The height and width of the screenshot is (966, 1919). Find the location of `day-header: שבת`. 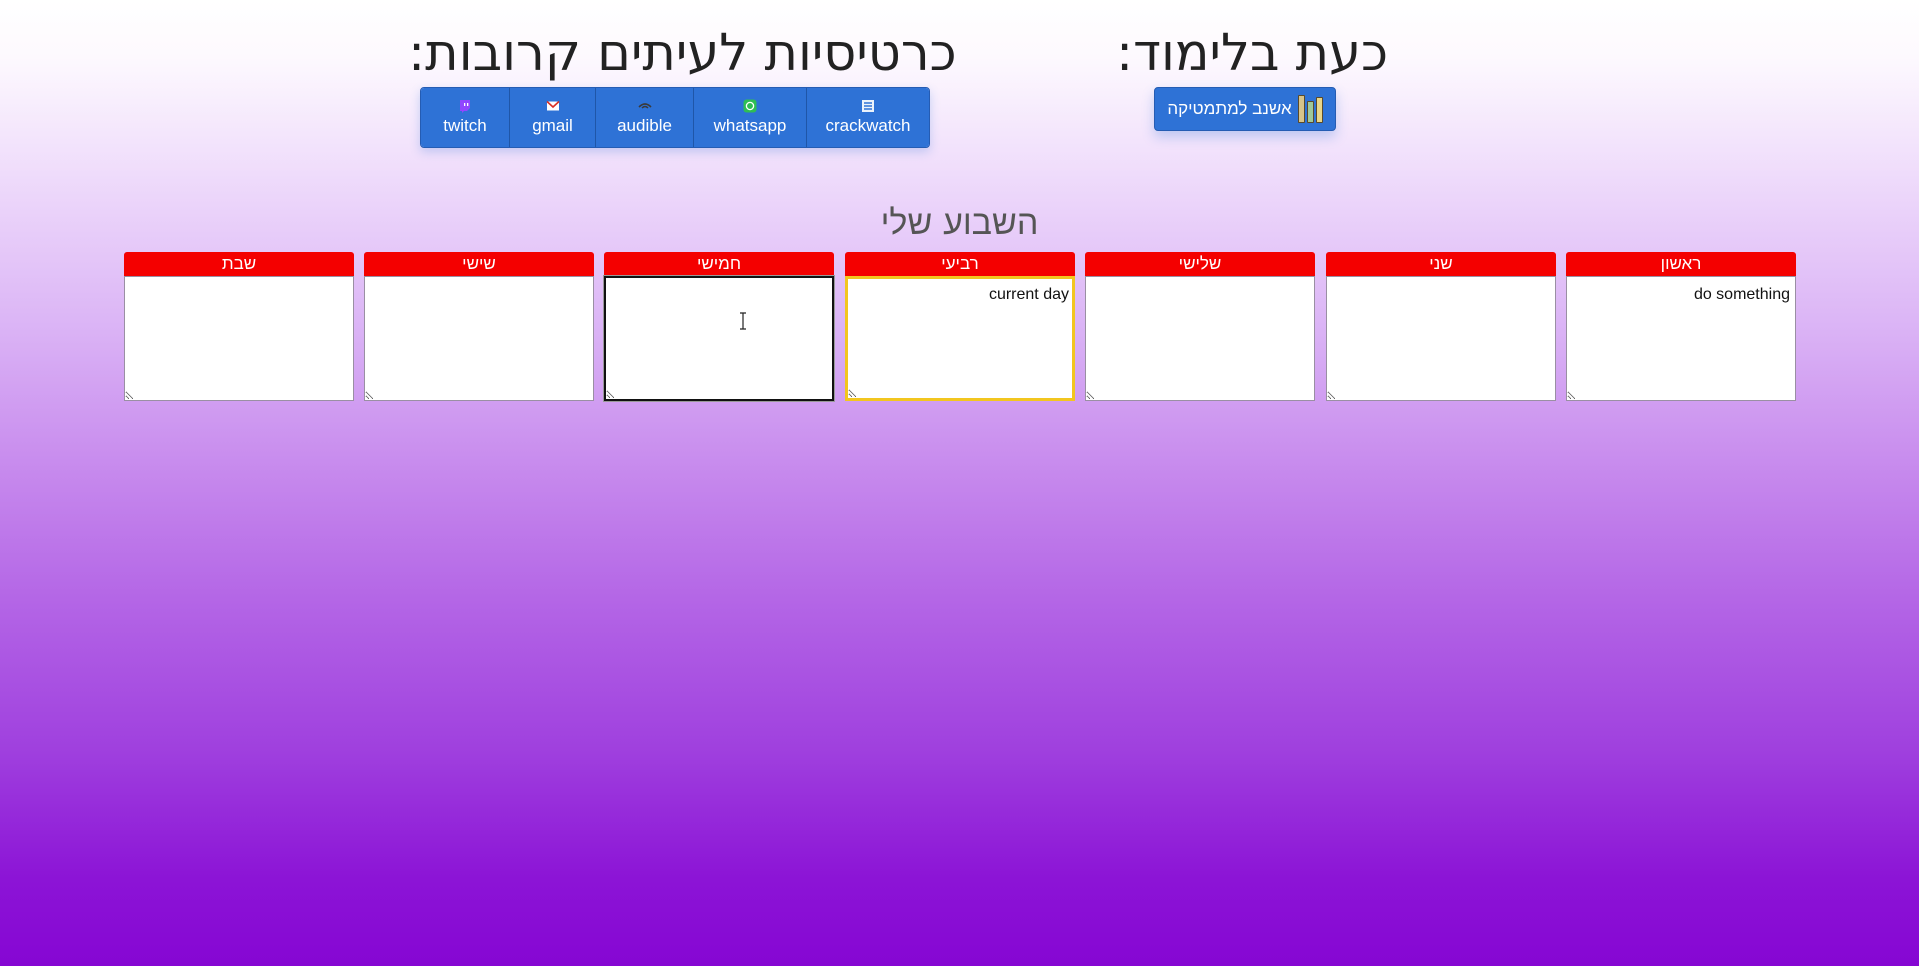

day-header: שבת is located at coordinates (239, 264).